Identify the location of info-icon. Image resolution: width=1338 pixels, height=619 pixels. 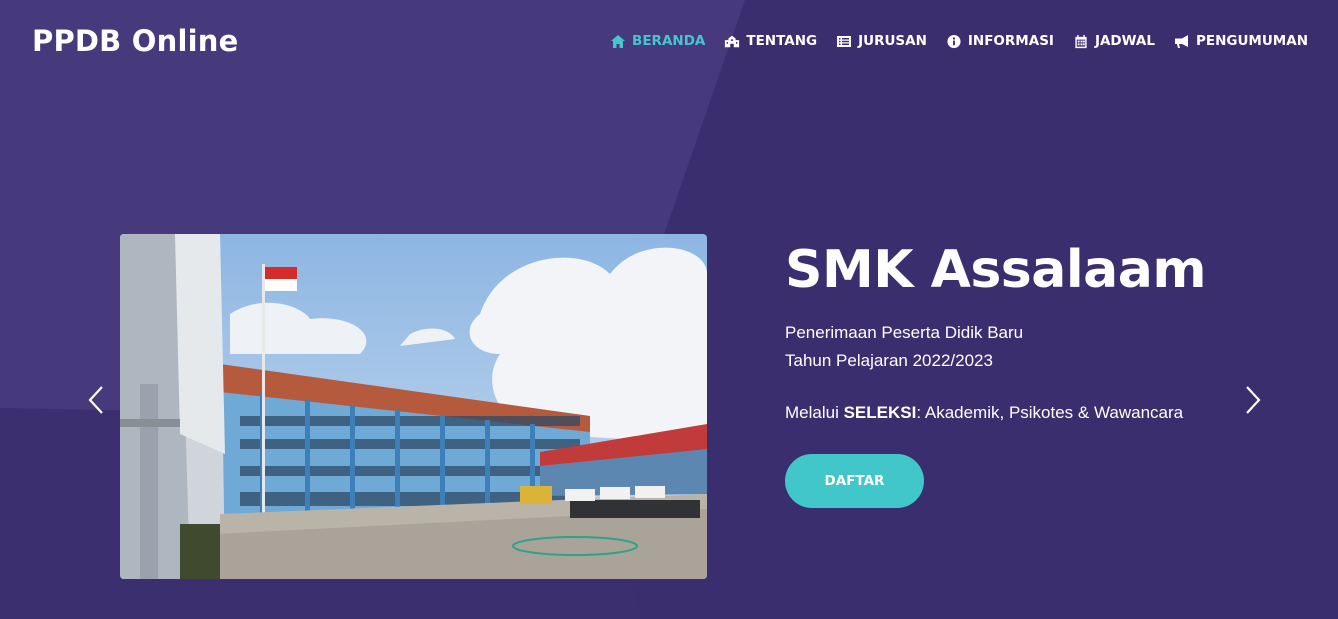
(954, 41).